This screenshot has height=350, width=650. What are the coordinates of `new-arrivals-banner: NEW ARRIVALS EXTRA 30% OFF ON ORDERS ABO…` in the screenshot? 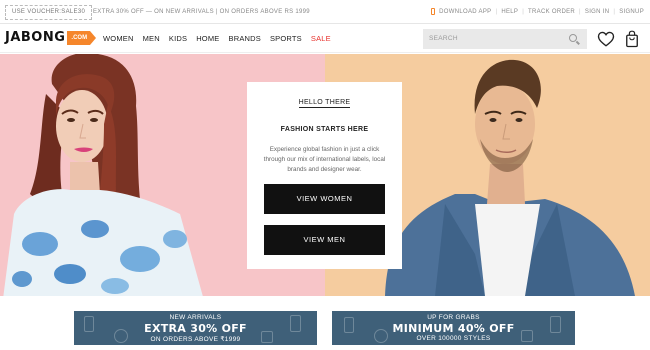 It's located at (195, 328).